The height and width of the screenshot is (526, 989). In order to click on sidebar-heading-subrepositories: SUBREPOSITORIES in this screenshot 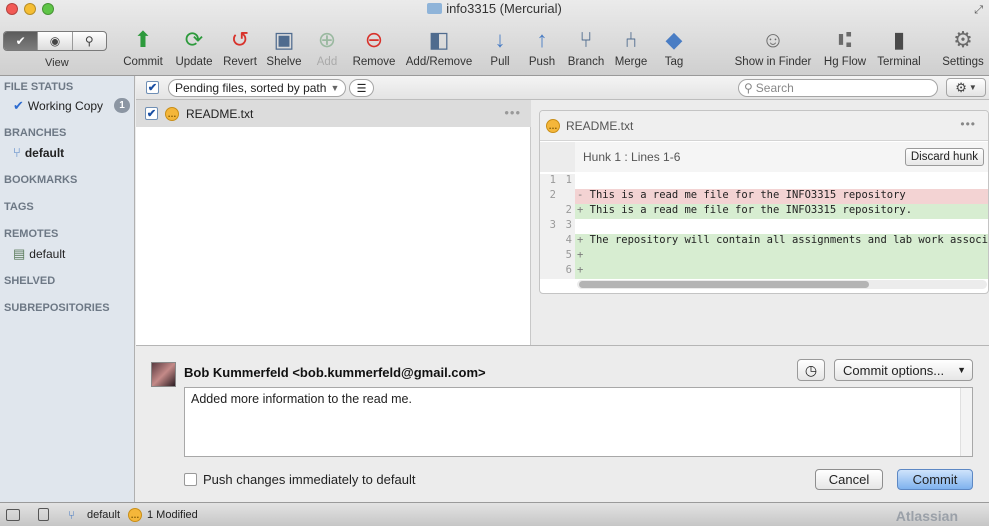, I will do `click(57, 308)`.